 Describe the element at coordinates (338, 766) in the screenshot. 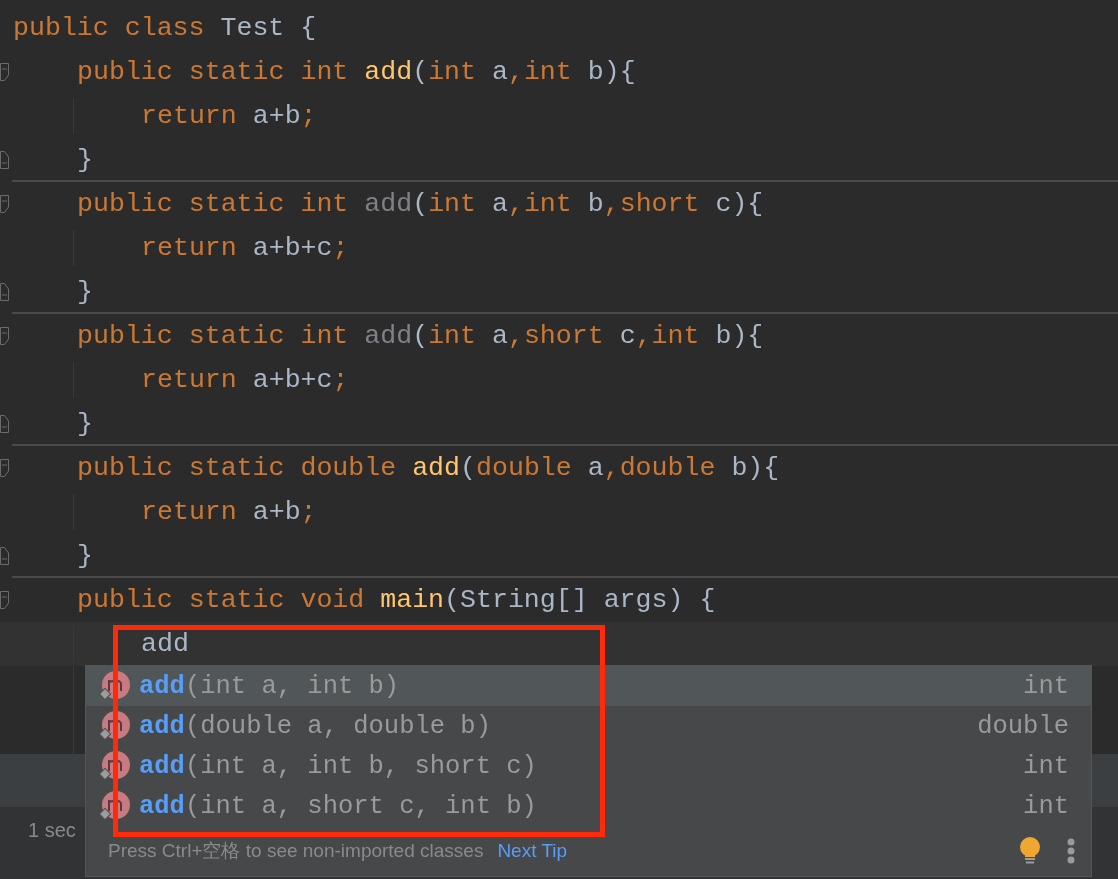

I see `method-signature: add(int a, int b, short c)` at that location.